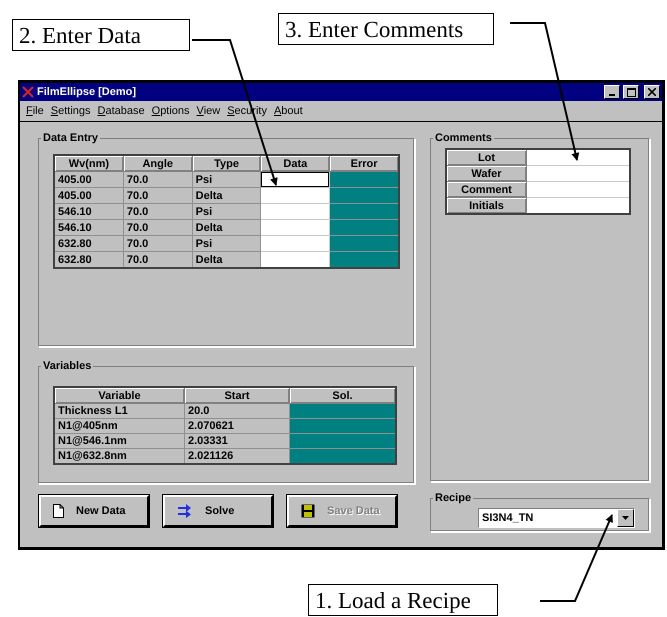 Image resolution: width=667 pixels, height=617 pixels. Describe the element at coordinates (237, 426) in the screenshot. I see `table-cell: 2.070621` at that location.